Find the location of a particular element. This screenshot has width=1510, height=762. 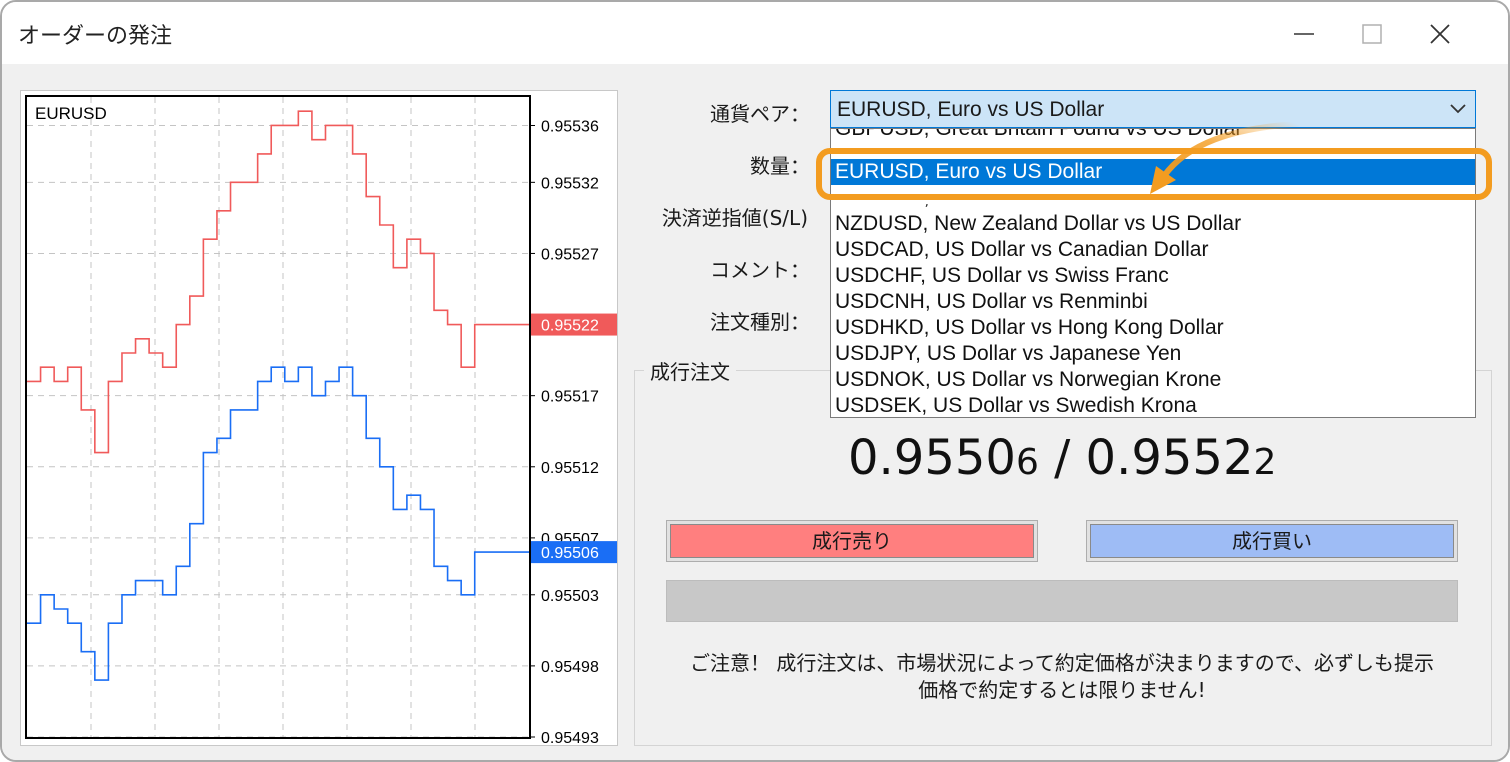

y-tick-label: 0.95517 is located at coordinates (570, 397).